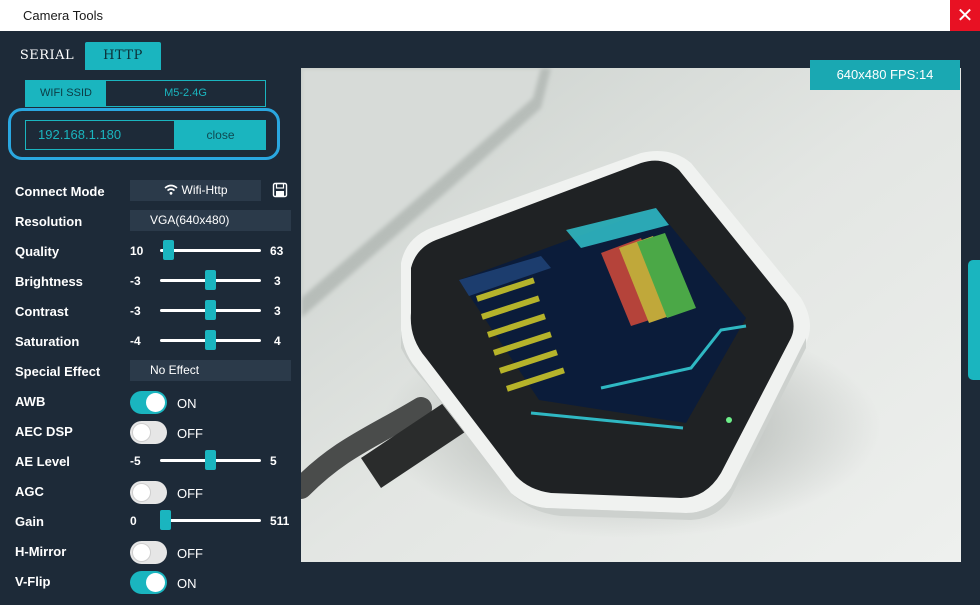  I want to click on saturation-max: 4, so click(277, 341).